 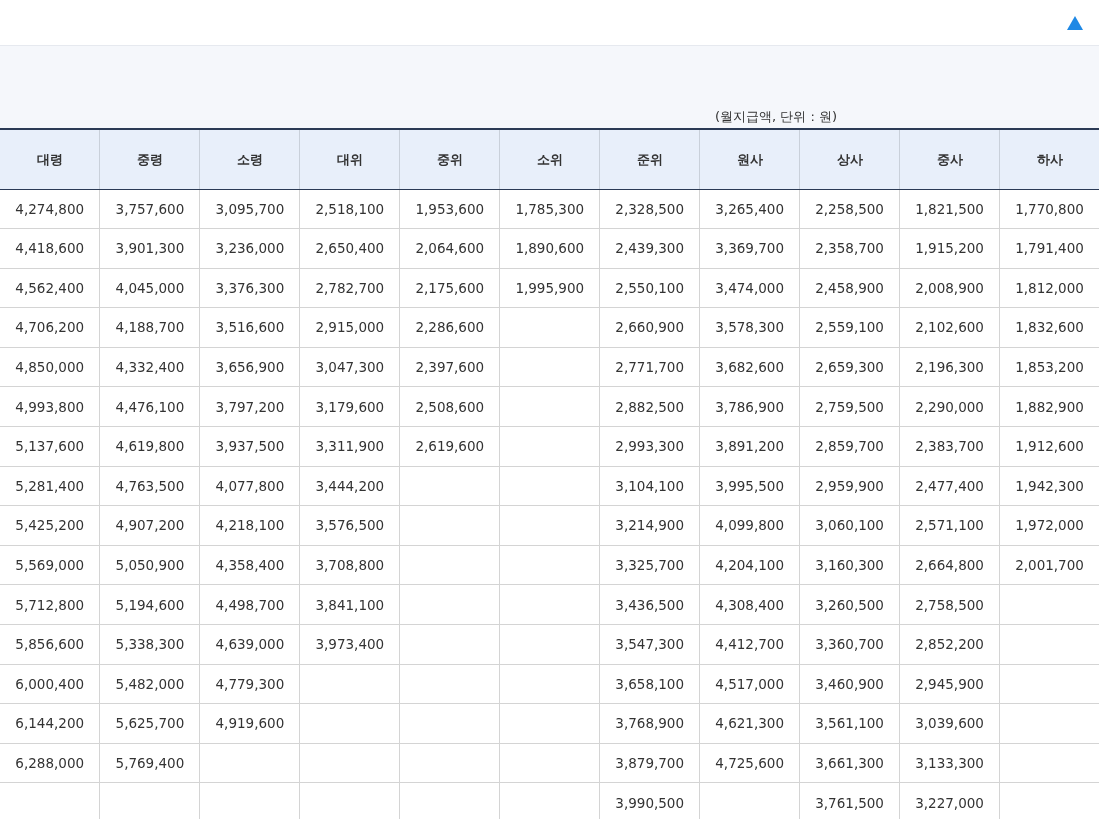 What do you see at coordinates (849, 447) in the screenshot?
I see `table-cell-text: 2,859,700` at bounding box center [849, 447].